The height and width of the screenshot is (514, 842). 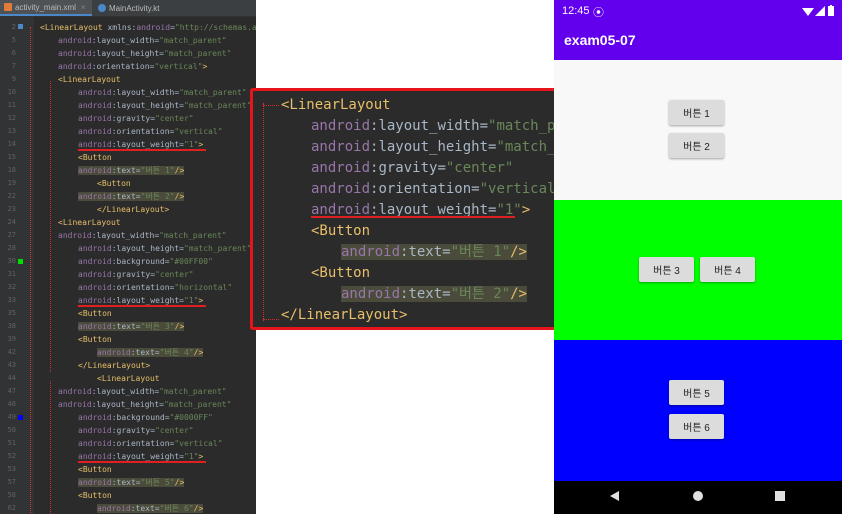 What do you see at coordinates (11, 495) in the screenshot?
I see `line-number: 58` at bounding box center [11, 495].